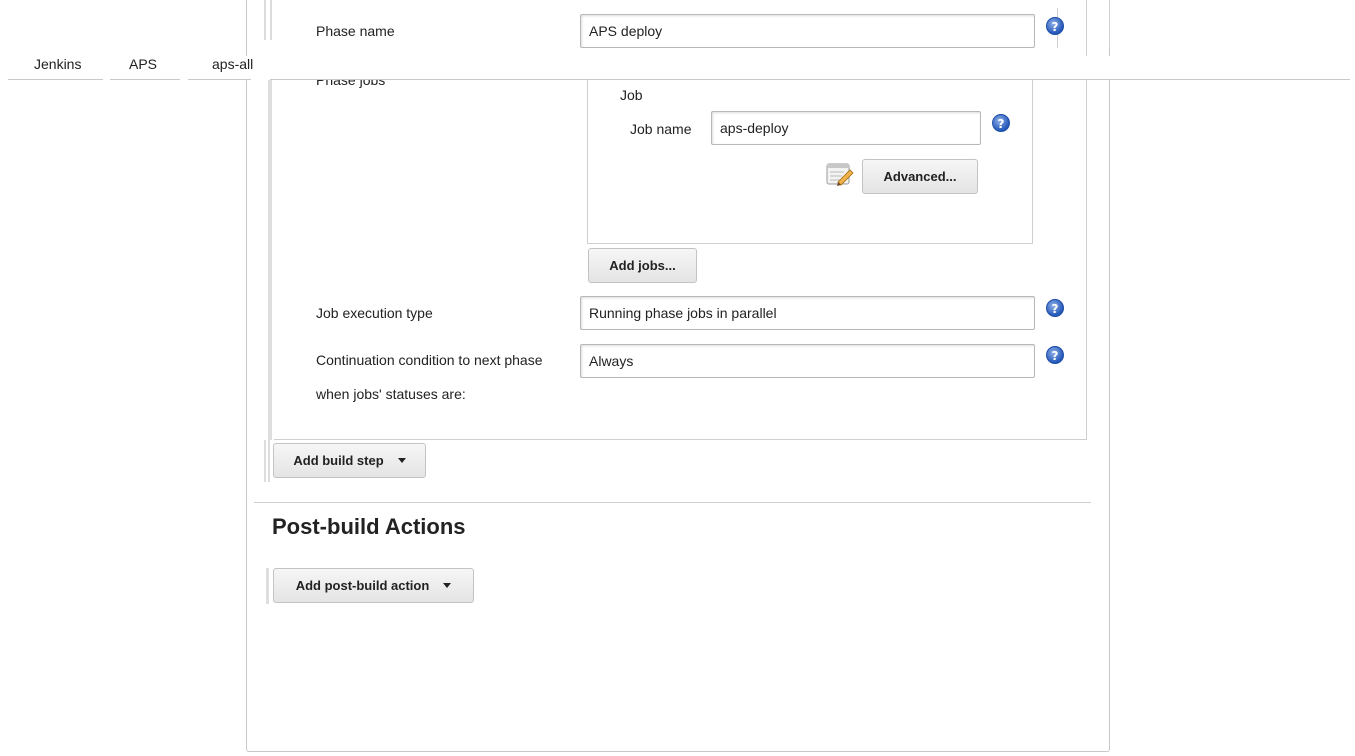 This screenshot has width=1355, height=756. Describe the element at coordinates (369, 526) in the screenshot. I see `post-build-title: Post-build Actions` at that location.